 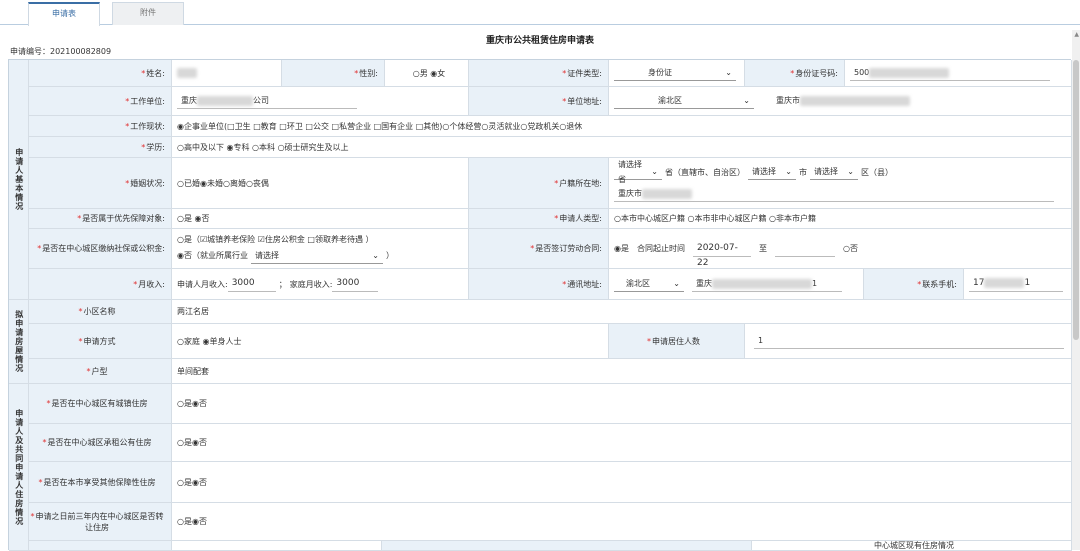 What do you see at coordinates (100, 147) in the screenshot?
I see `education-label: * 学历:` at bounding box center [100, 147].